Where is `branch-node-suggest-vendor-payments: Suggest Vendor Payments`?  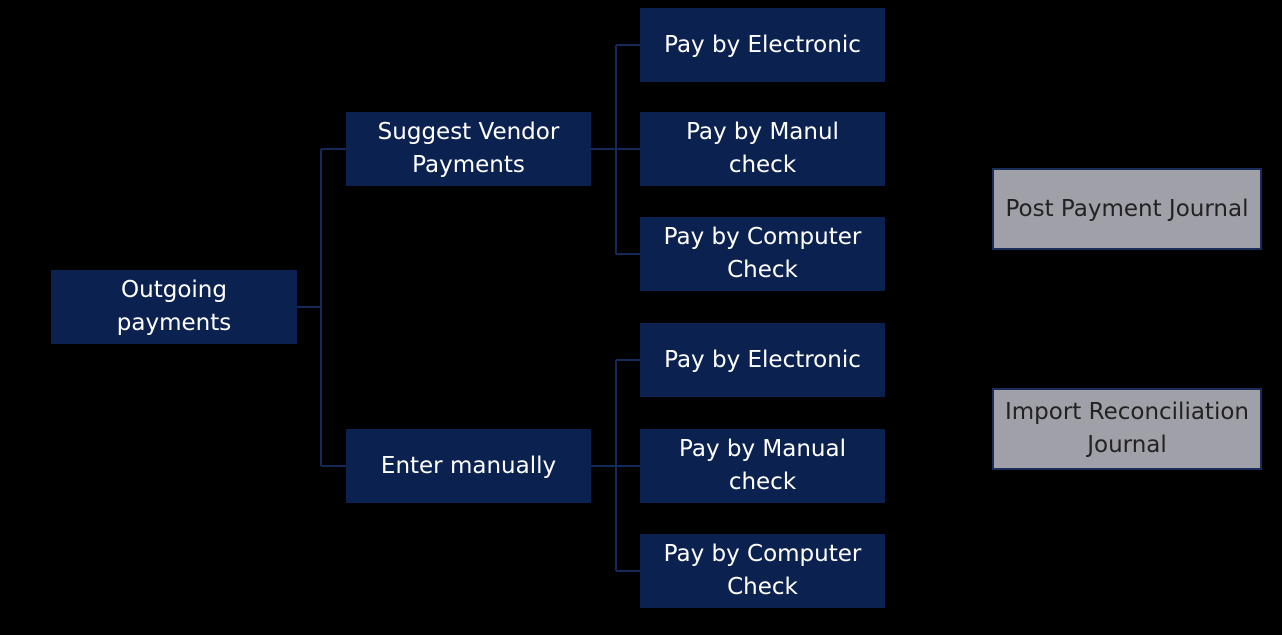
branch-node-suggest-vendor-payments: Suggest Vendor Payments is located at coordinates (468, 149).